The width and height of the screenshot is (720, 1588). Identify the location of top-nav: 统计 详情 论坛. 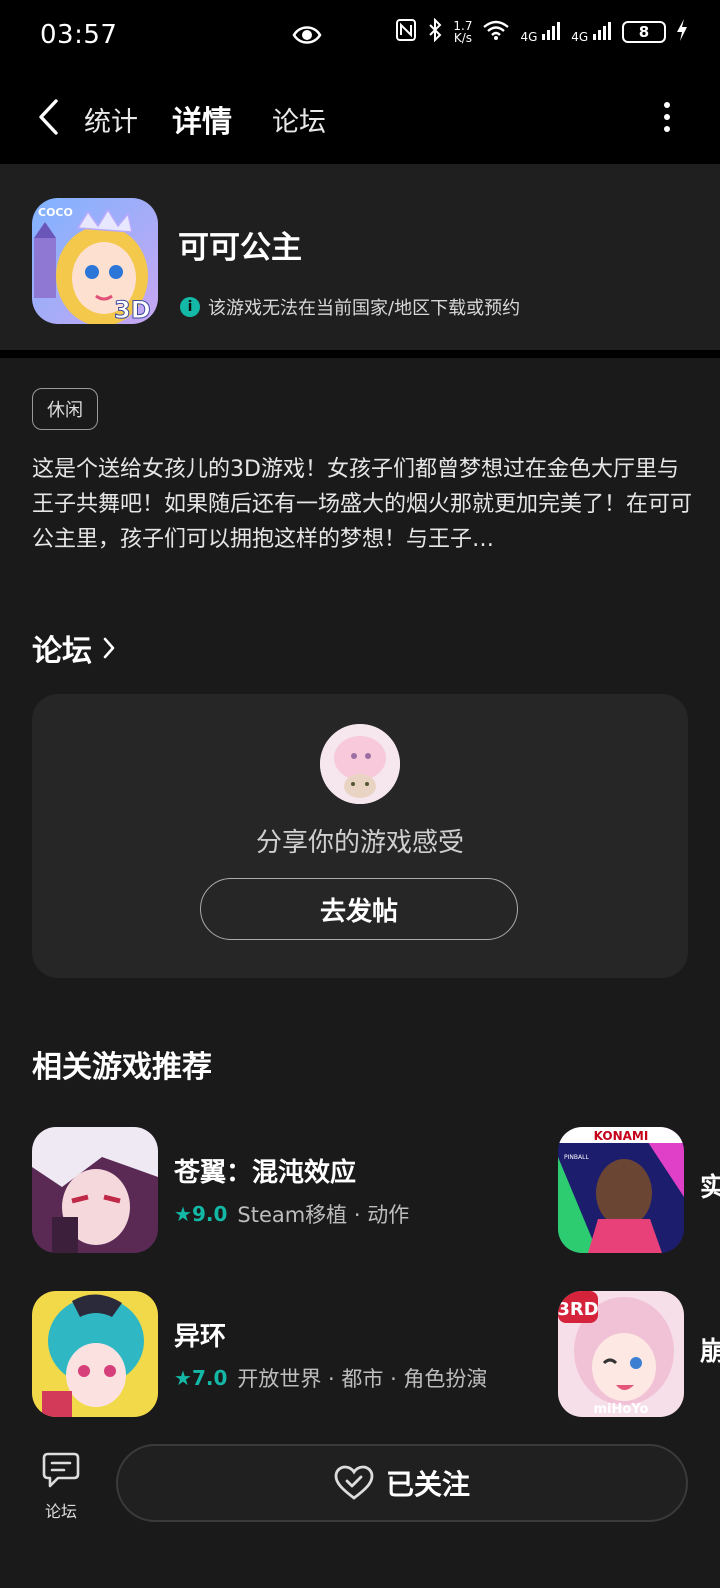
(360, 117).